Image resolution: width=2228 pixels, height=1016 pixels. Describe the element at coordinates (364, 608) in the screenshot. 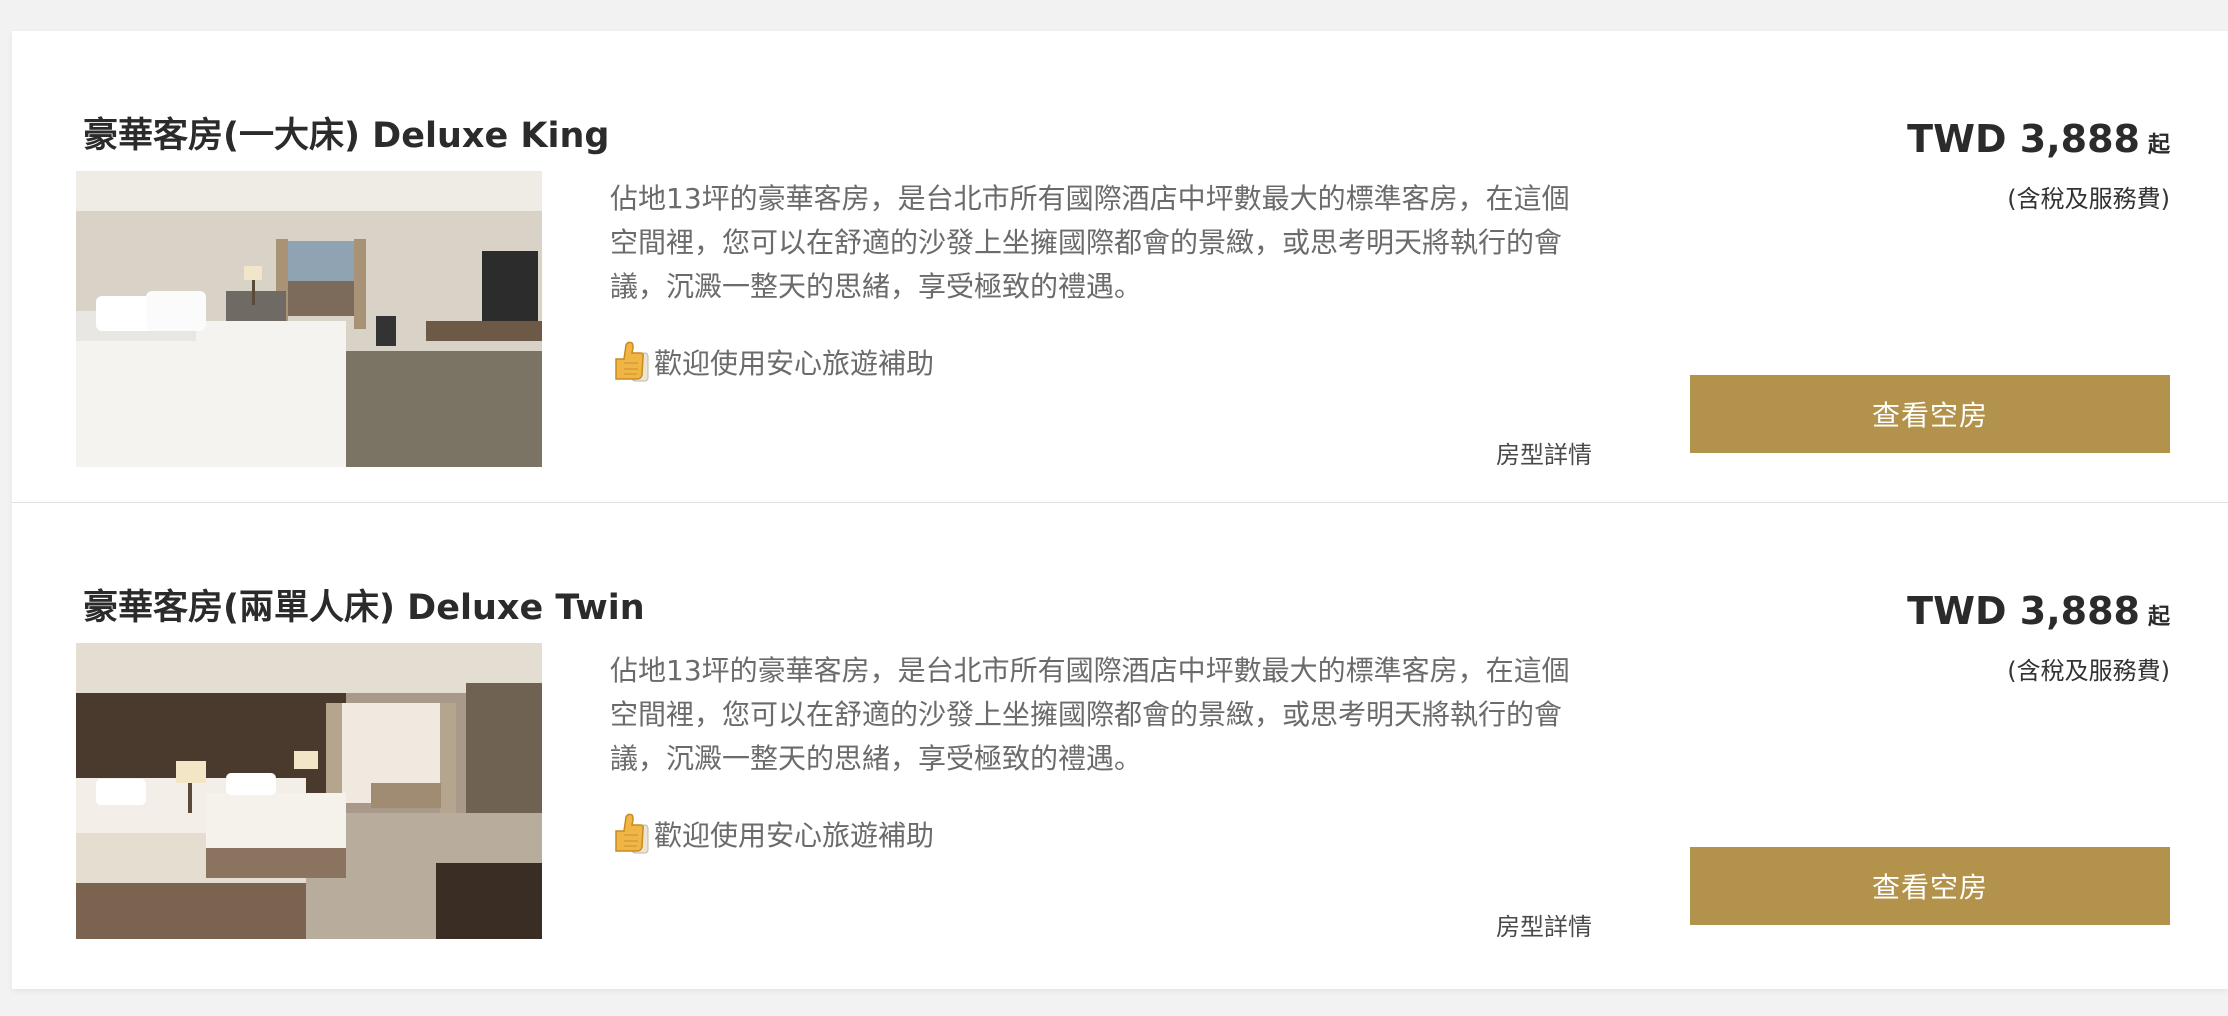

I see `room-title: 豪華客房(兩單人床) Deluxe Twin` at that location.